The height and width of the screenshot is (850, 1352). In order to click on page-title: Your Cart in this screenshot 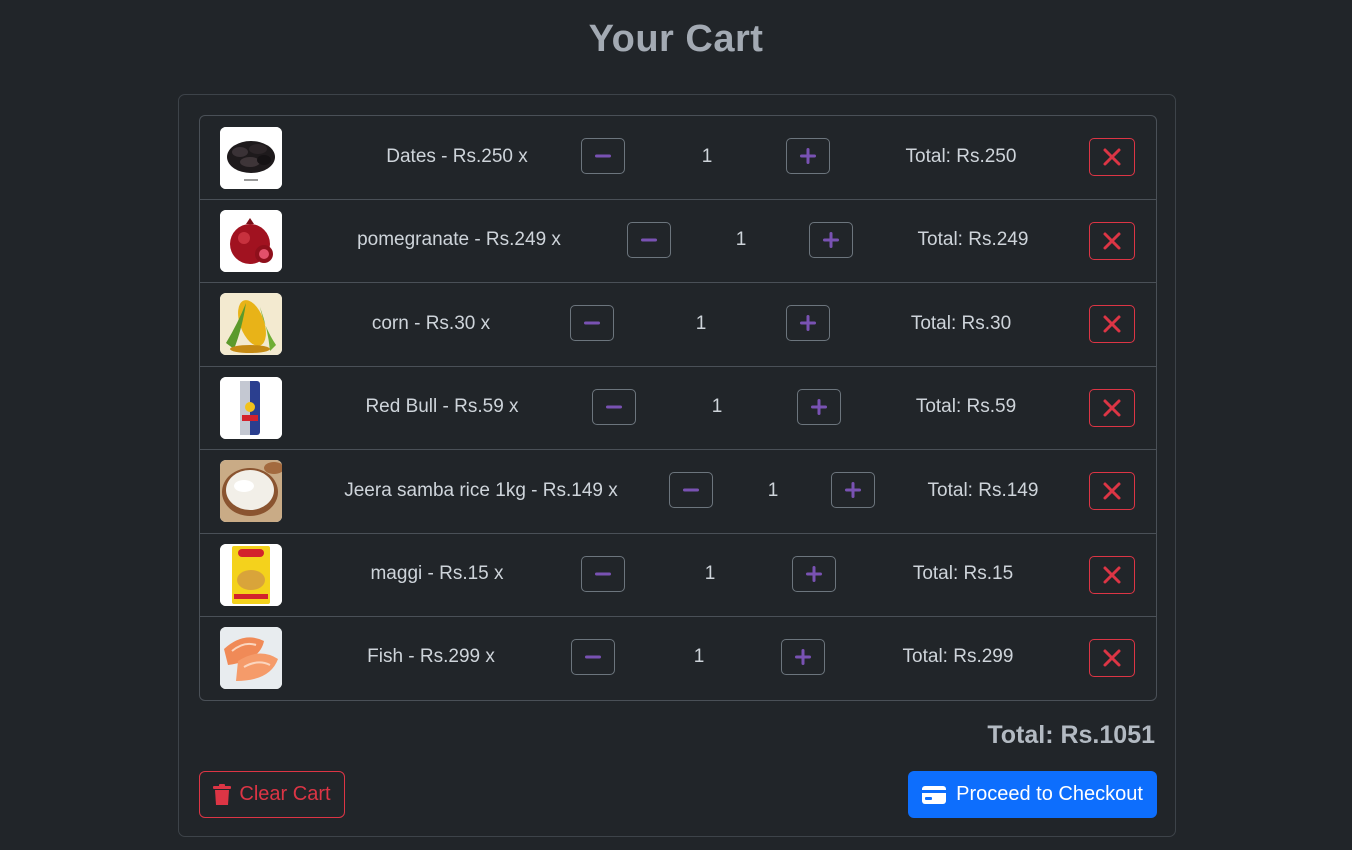, I will do `click(676, 39)`.